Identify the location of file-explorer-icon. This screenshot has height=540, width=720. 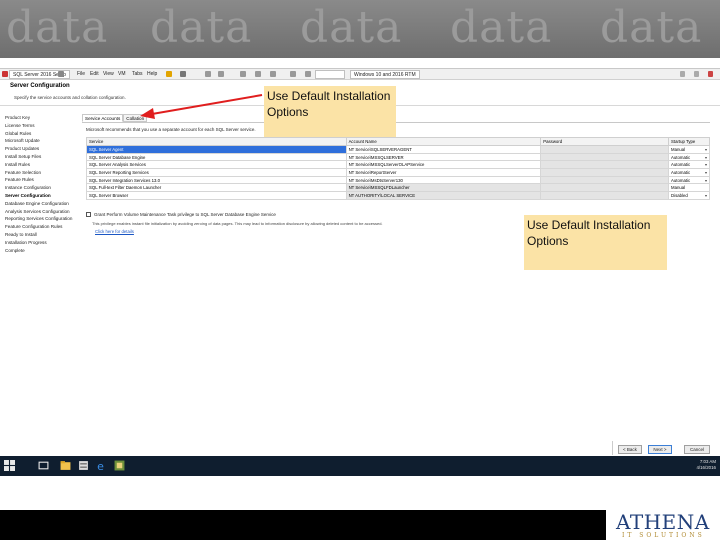
(65, 465).